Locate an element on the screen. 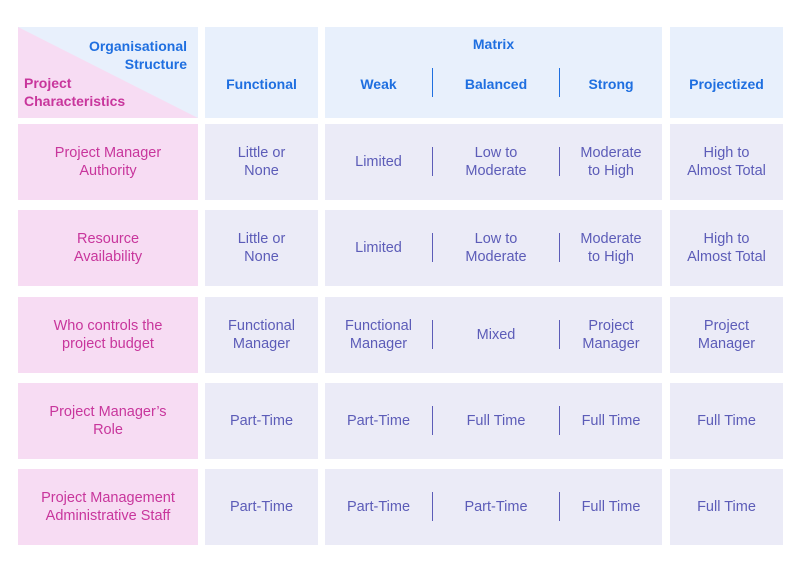  projectized-value-line: Project is located at coordinates (726, 326).